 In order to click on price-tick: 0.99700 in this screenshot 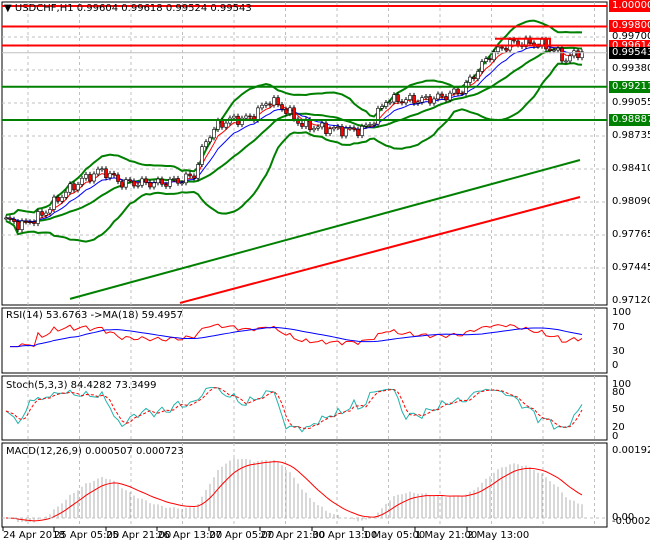, I will do `click(631, 36)`.